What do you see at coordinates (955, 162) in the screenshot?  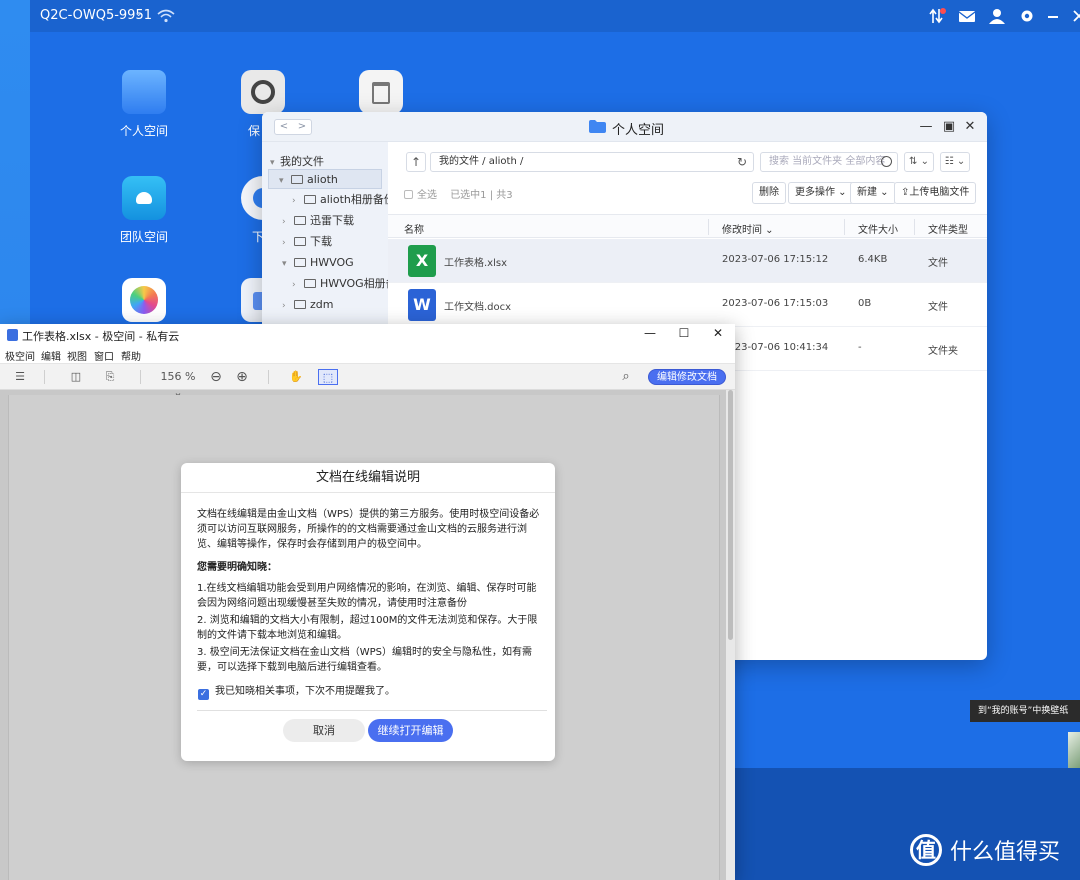 I see `view-mode-button: ☷ ⌄` at bounding box center [955, 162].